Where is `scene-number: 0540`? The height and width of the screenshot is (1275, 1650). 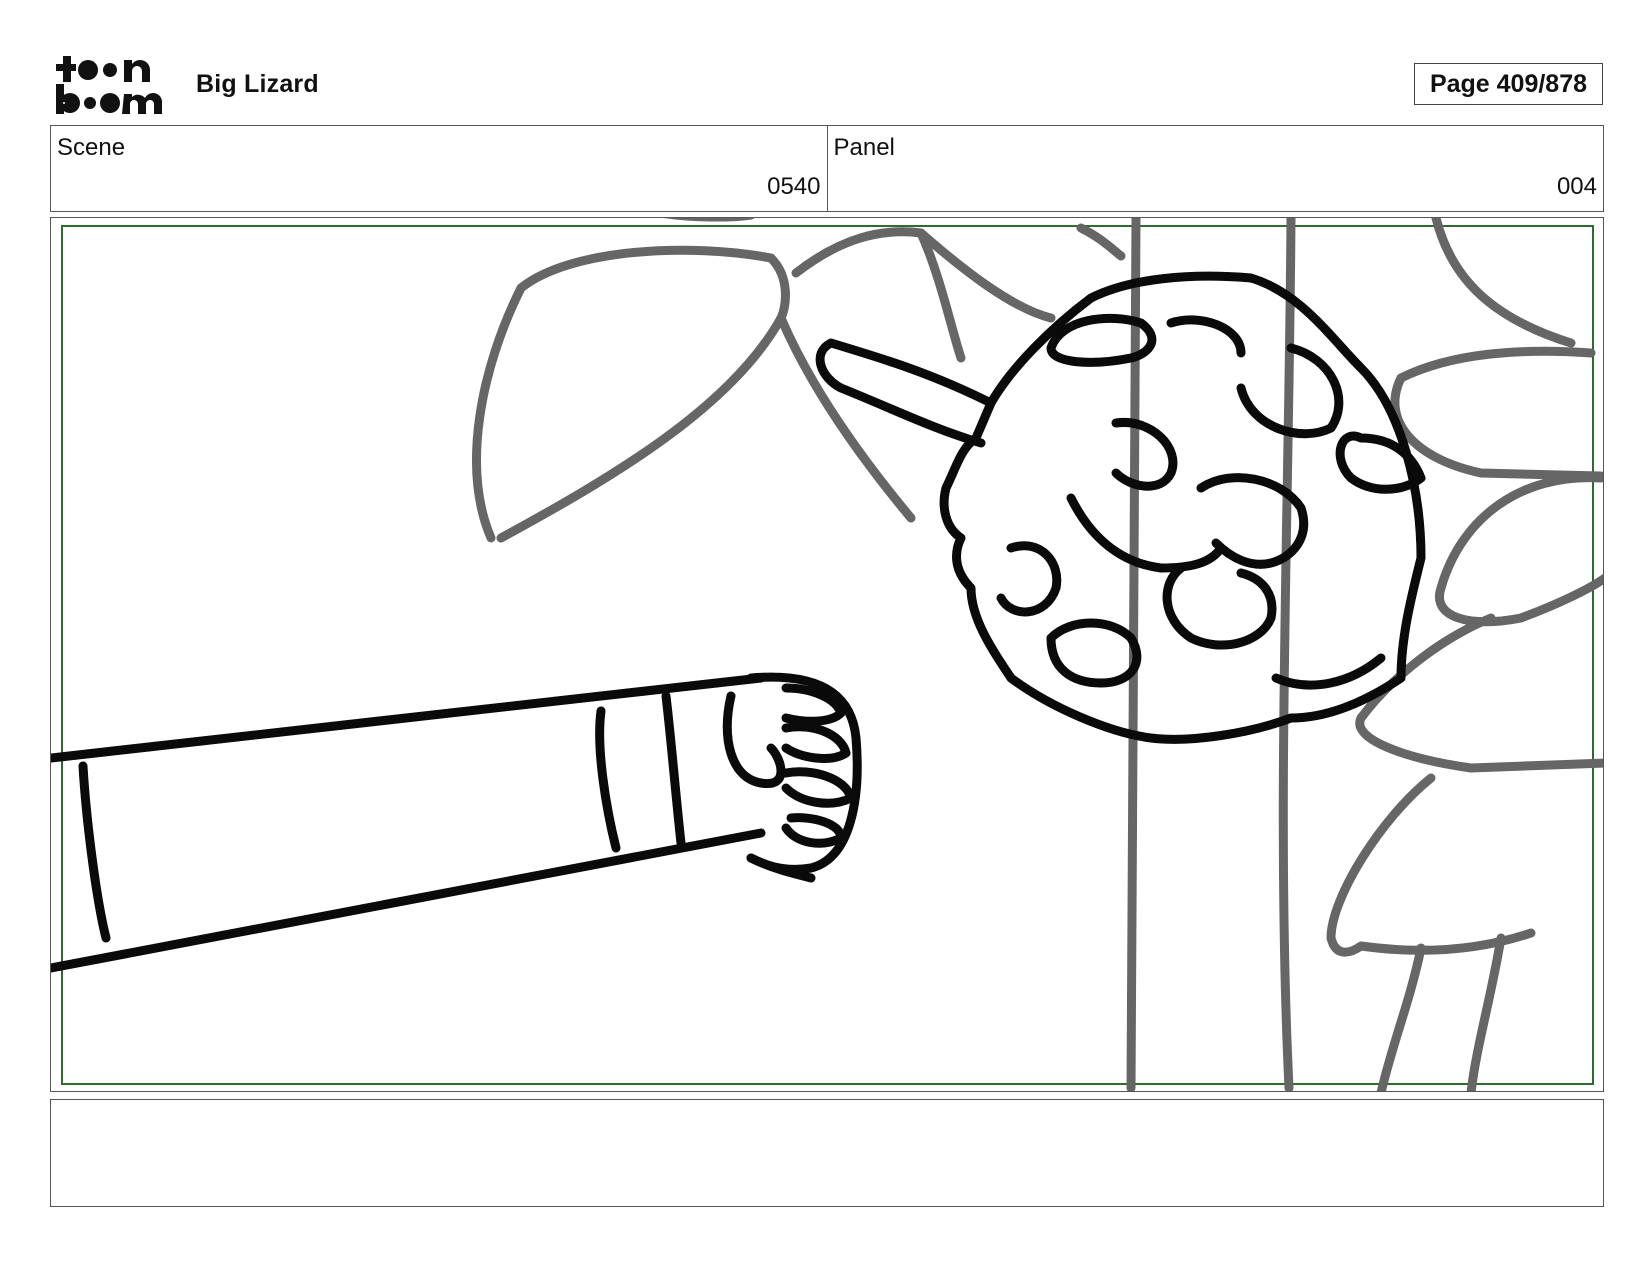
scene-number: 0540 is located at coordinates (794, 186).